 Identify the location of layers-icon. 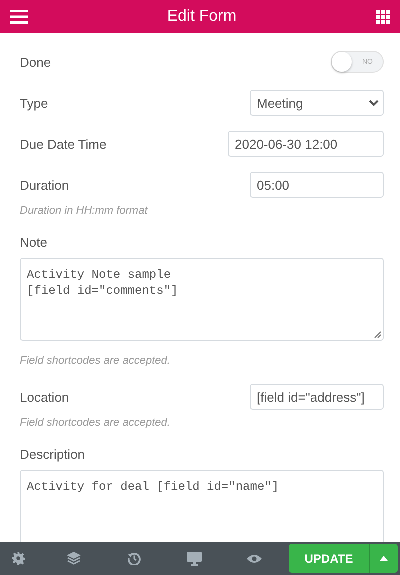
(74, 558).